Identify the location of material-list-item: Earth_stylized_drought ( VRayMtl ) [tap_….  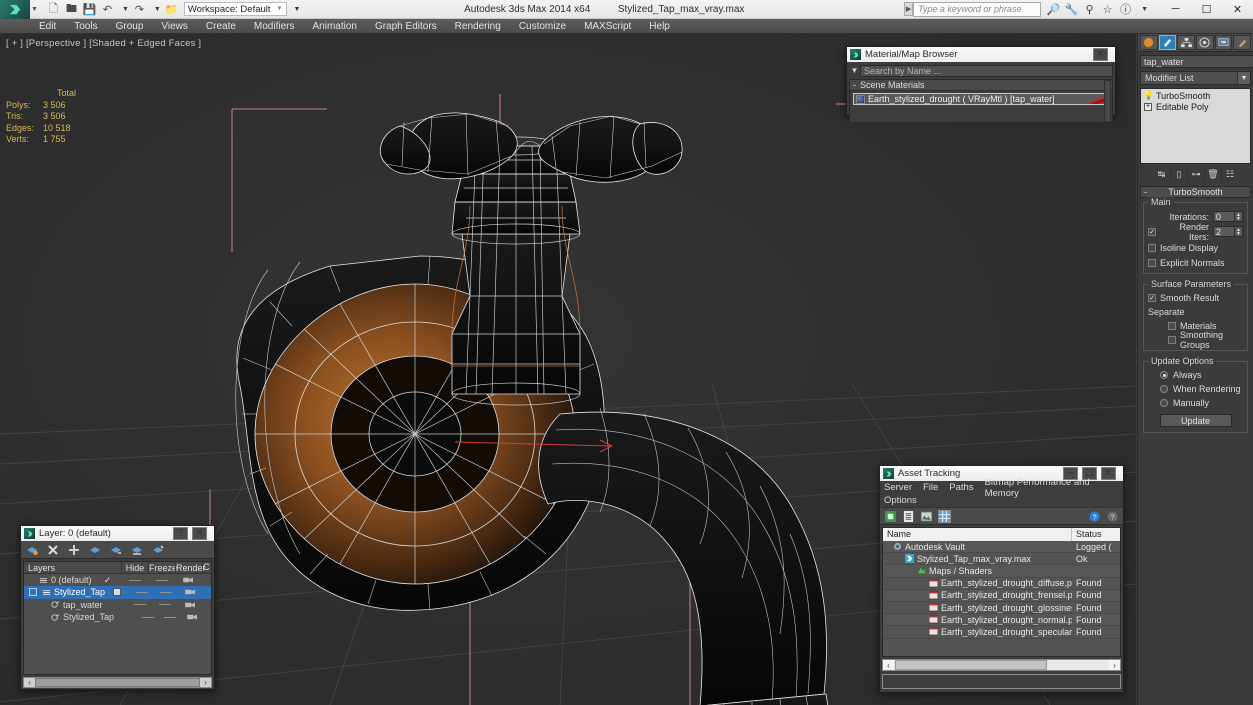
(981, 99).